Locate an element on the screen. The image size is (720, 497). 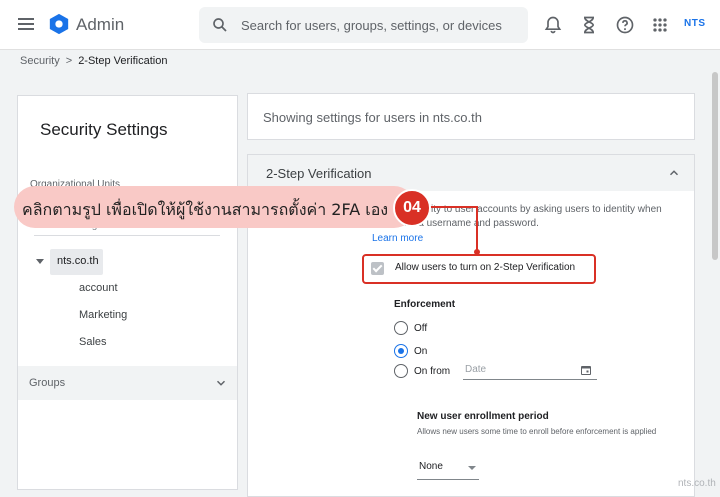
section-title: 2-Step Verification is located at coordinates (319, 173).